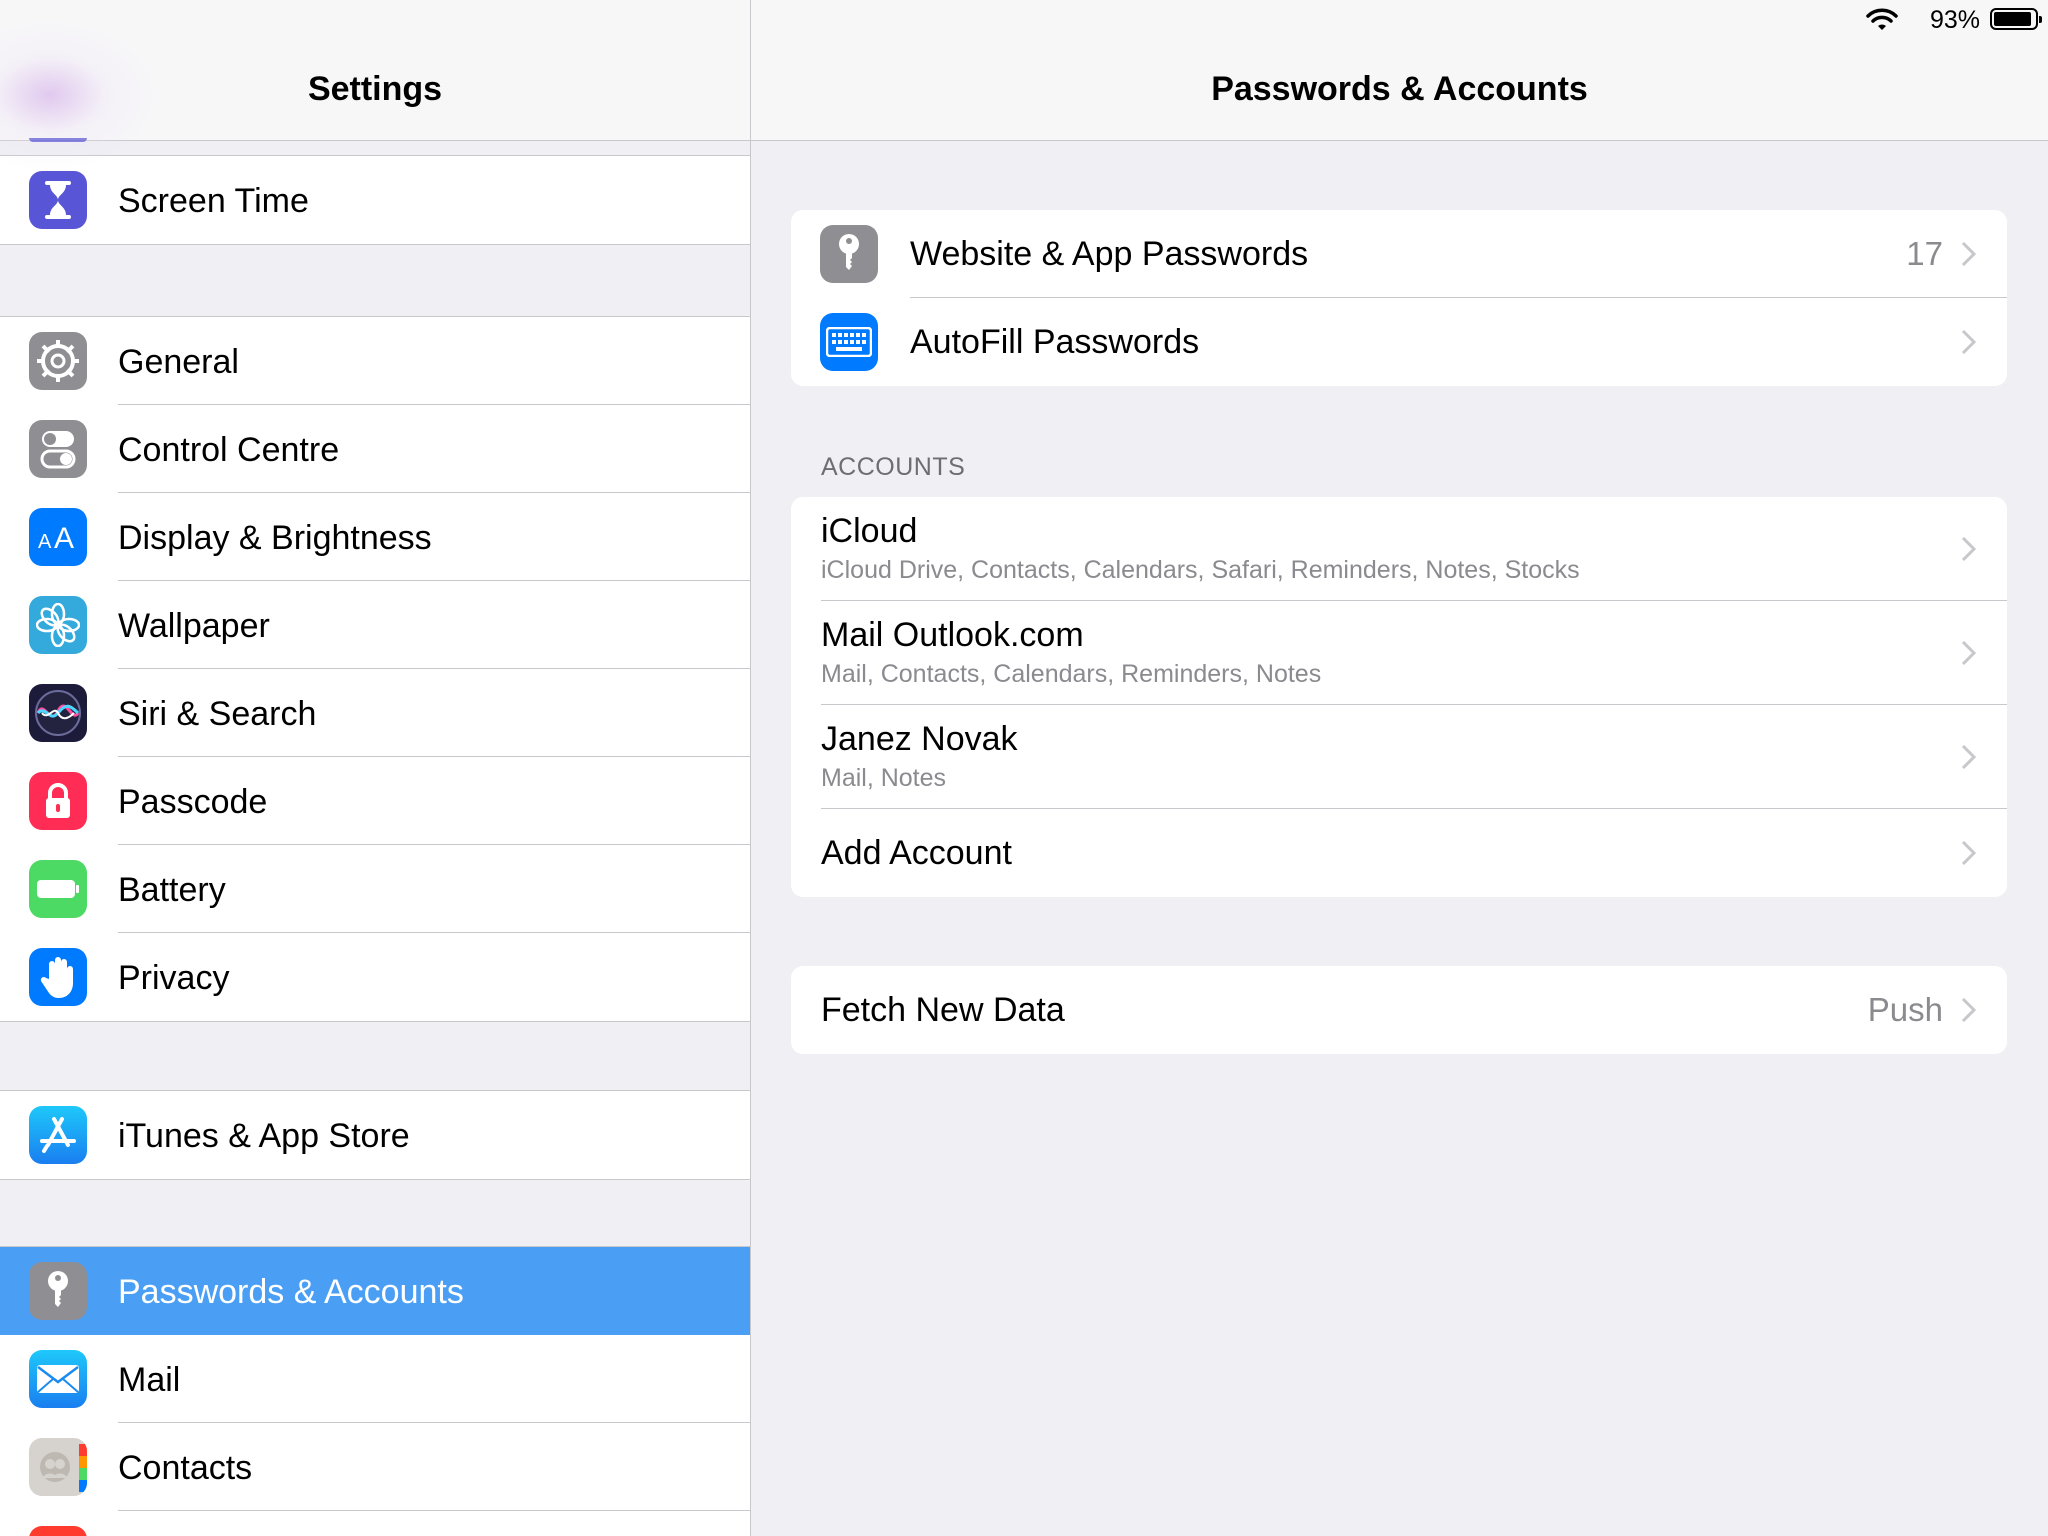 The image size is (2048, 1536). I want to click on settings-group-4: Passwords & Accounts Mail Contacts, so click(375, 1391).